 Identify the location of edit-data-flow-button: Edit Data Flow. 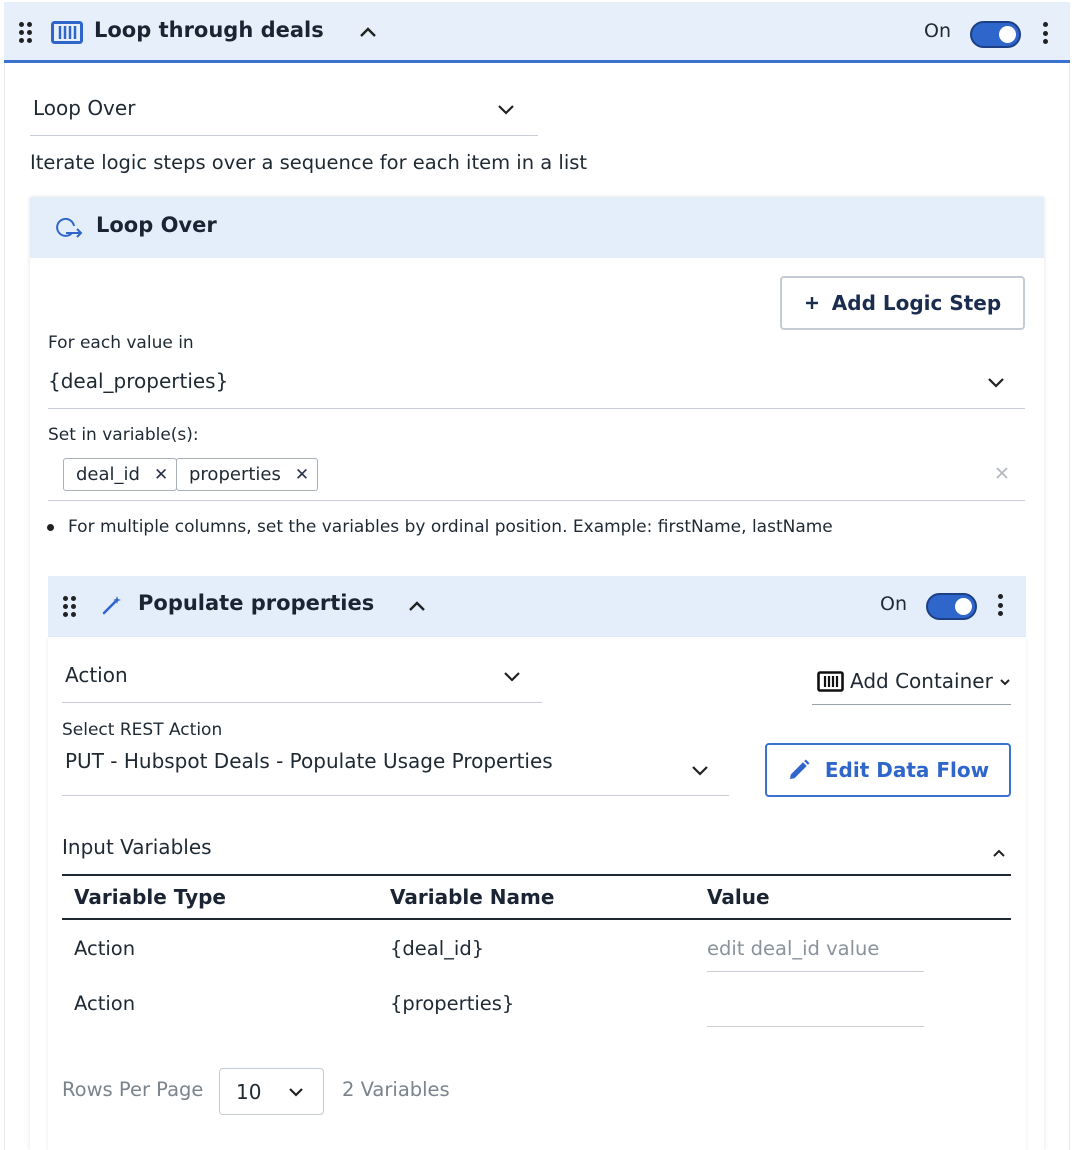
(888, 770).